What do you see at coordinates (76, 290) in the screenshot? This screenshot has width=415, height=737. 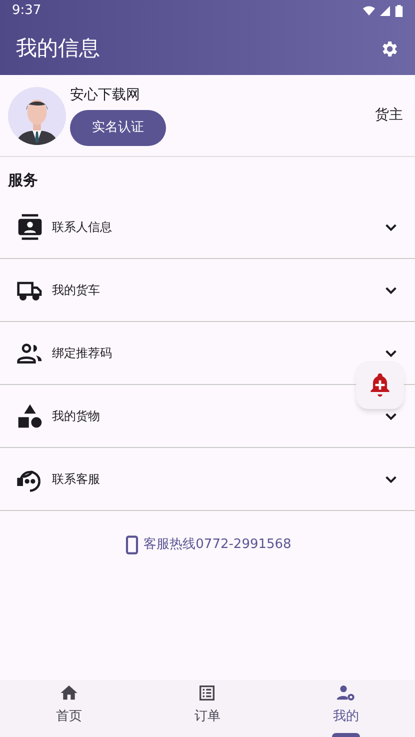 I see `service-label: 我的货车` at bounding box center [76, 290].